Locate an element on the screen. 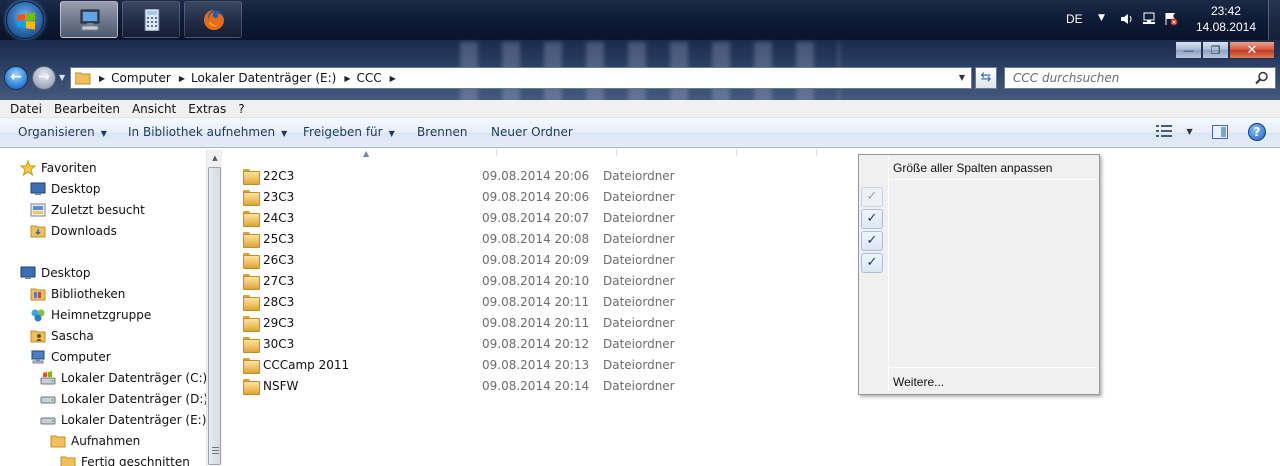  taskbar-calculator-button is located at coordinates (151, 19).